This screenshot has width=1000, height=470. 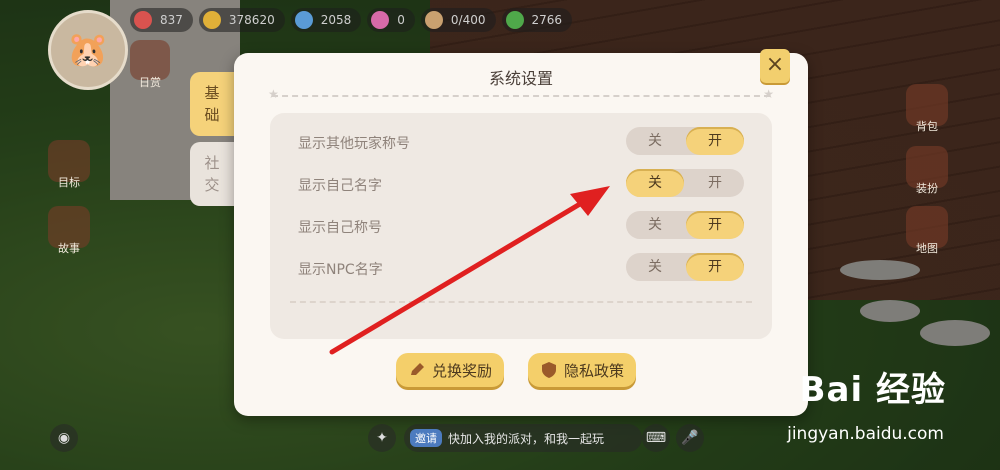 I want to click on keyboard-icon: ⌨, so click(x=656, y=438).